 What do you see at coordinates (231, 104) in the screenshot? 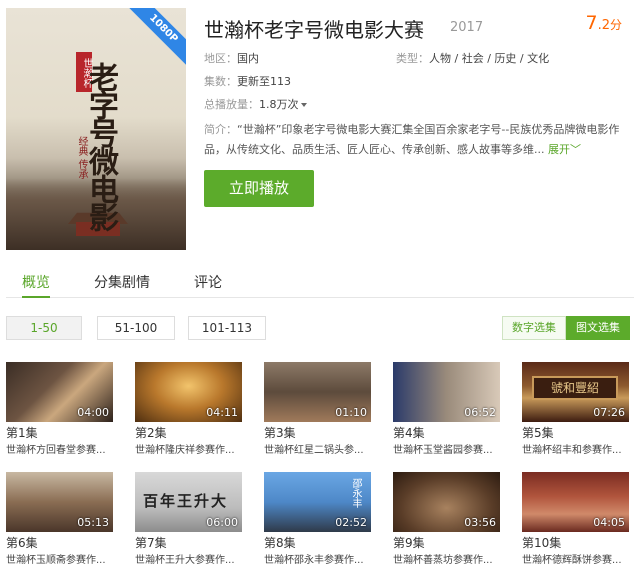
I see `plays-label: 总播放量：` at bounding box center [231, 104].